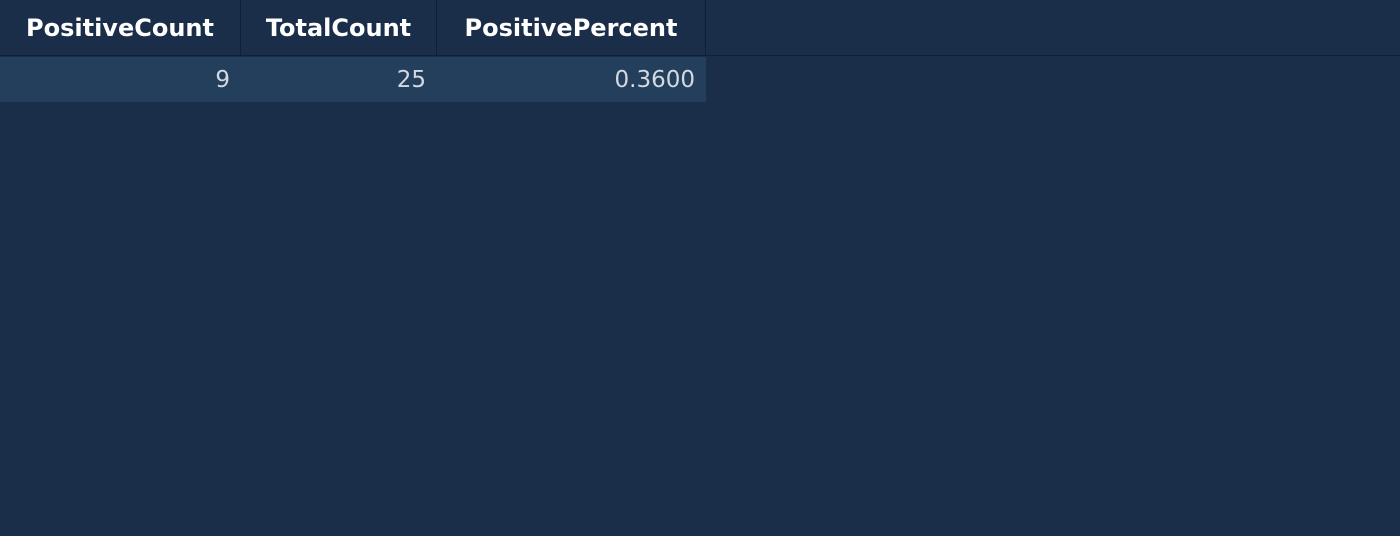 The height and width of the screenshot is (536, 1400). I want to click on grid-header-row: PositiveCount TotalCount PositivePercent, so click(700, 28).